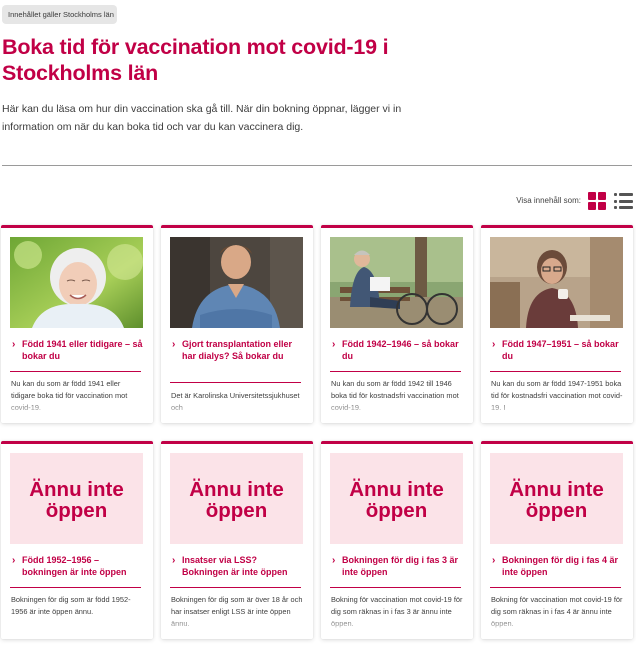 This screenshot has height=649, width=636. What do you see at coordinates (59, 14) in the screenshot?
I see `region-tag: Innehållet gäller Stockholms län` at bounding box center [59, 14].